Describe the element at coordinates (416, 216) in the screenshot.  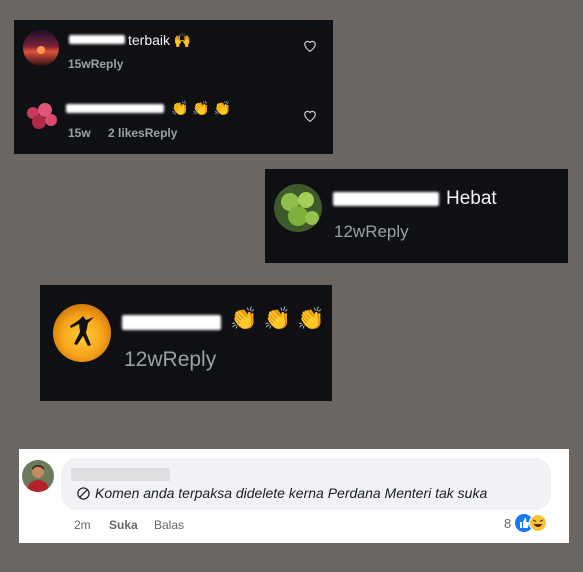
I see `instagram-comments-card-2: Hebat 12wReply` at that location.